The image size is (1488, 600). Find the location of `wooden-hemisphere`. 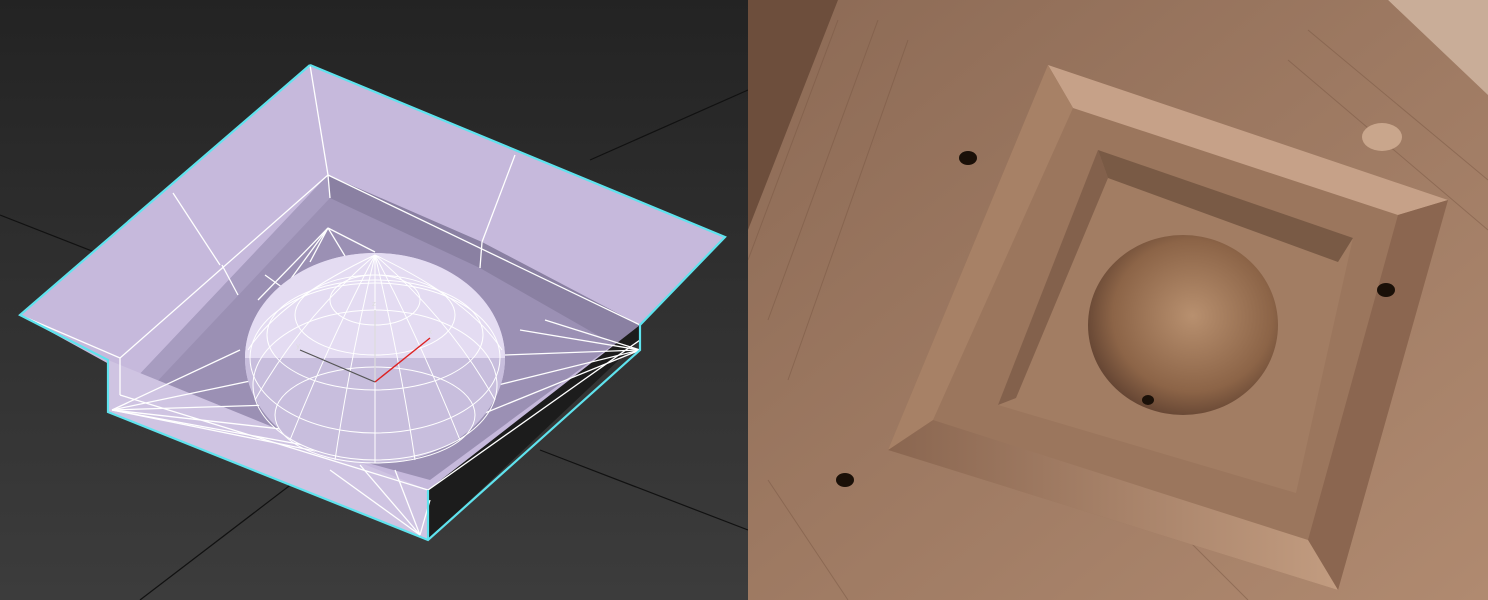

wooden-hemisphere is located at coordinates (1183, 325).